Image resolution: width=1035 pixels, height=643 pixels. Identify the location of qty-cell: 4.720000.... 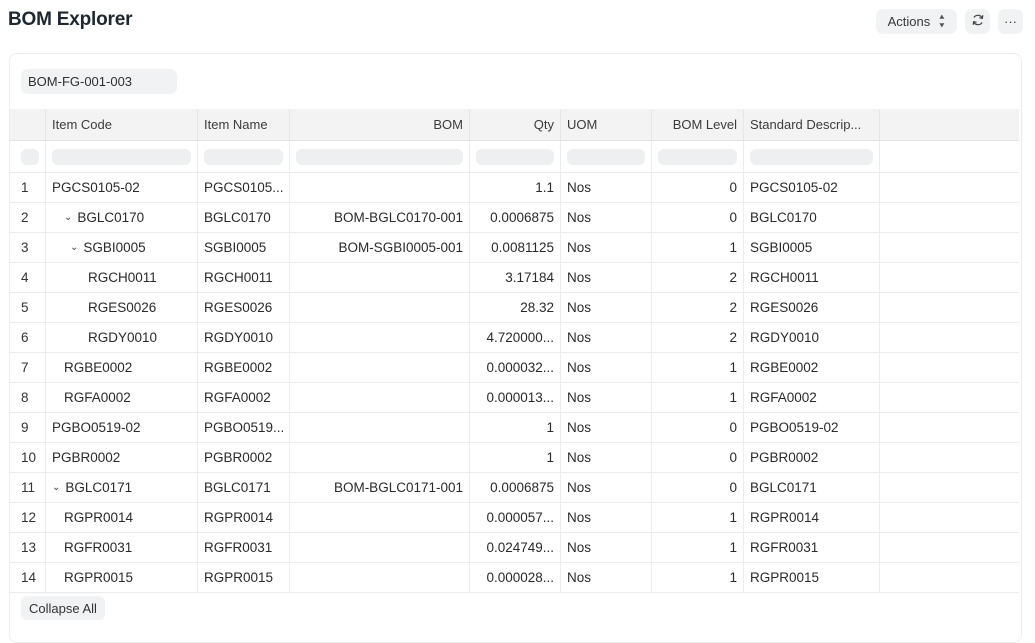
(515, 337).